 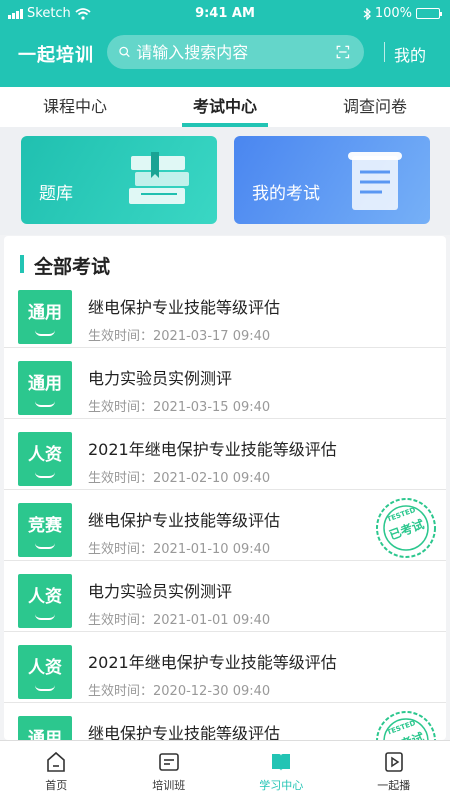 I want to click on tab-bar: 课程中心 考试中心 调查问卷, so click(x=225, y=107).